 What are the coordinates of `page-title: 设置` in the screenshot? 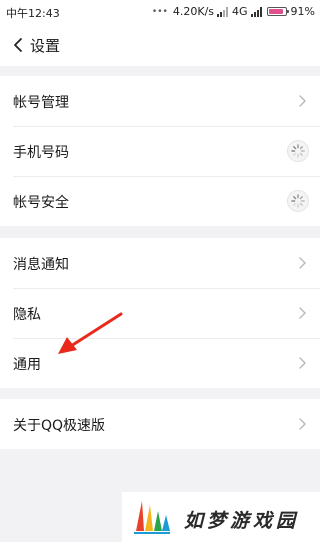 It's located at (45, 45).